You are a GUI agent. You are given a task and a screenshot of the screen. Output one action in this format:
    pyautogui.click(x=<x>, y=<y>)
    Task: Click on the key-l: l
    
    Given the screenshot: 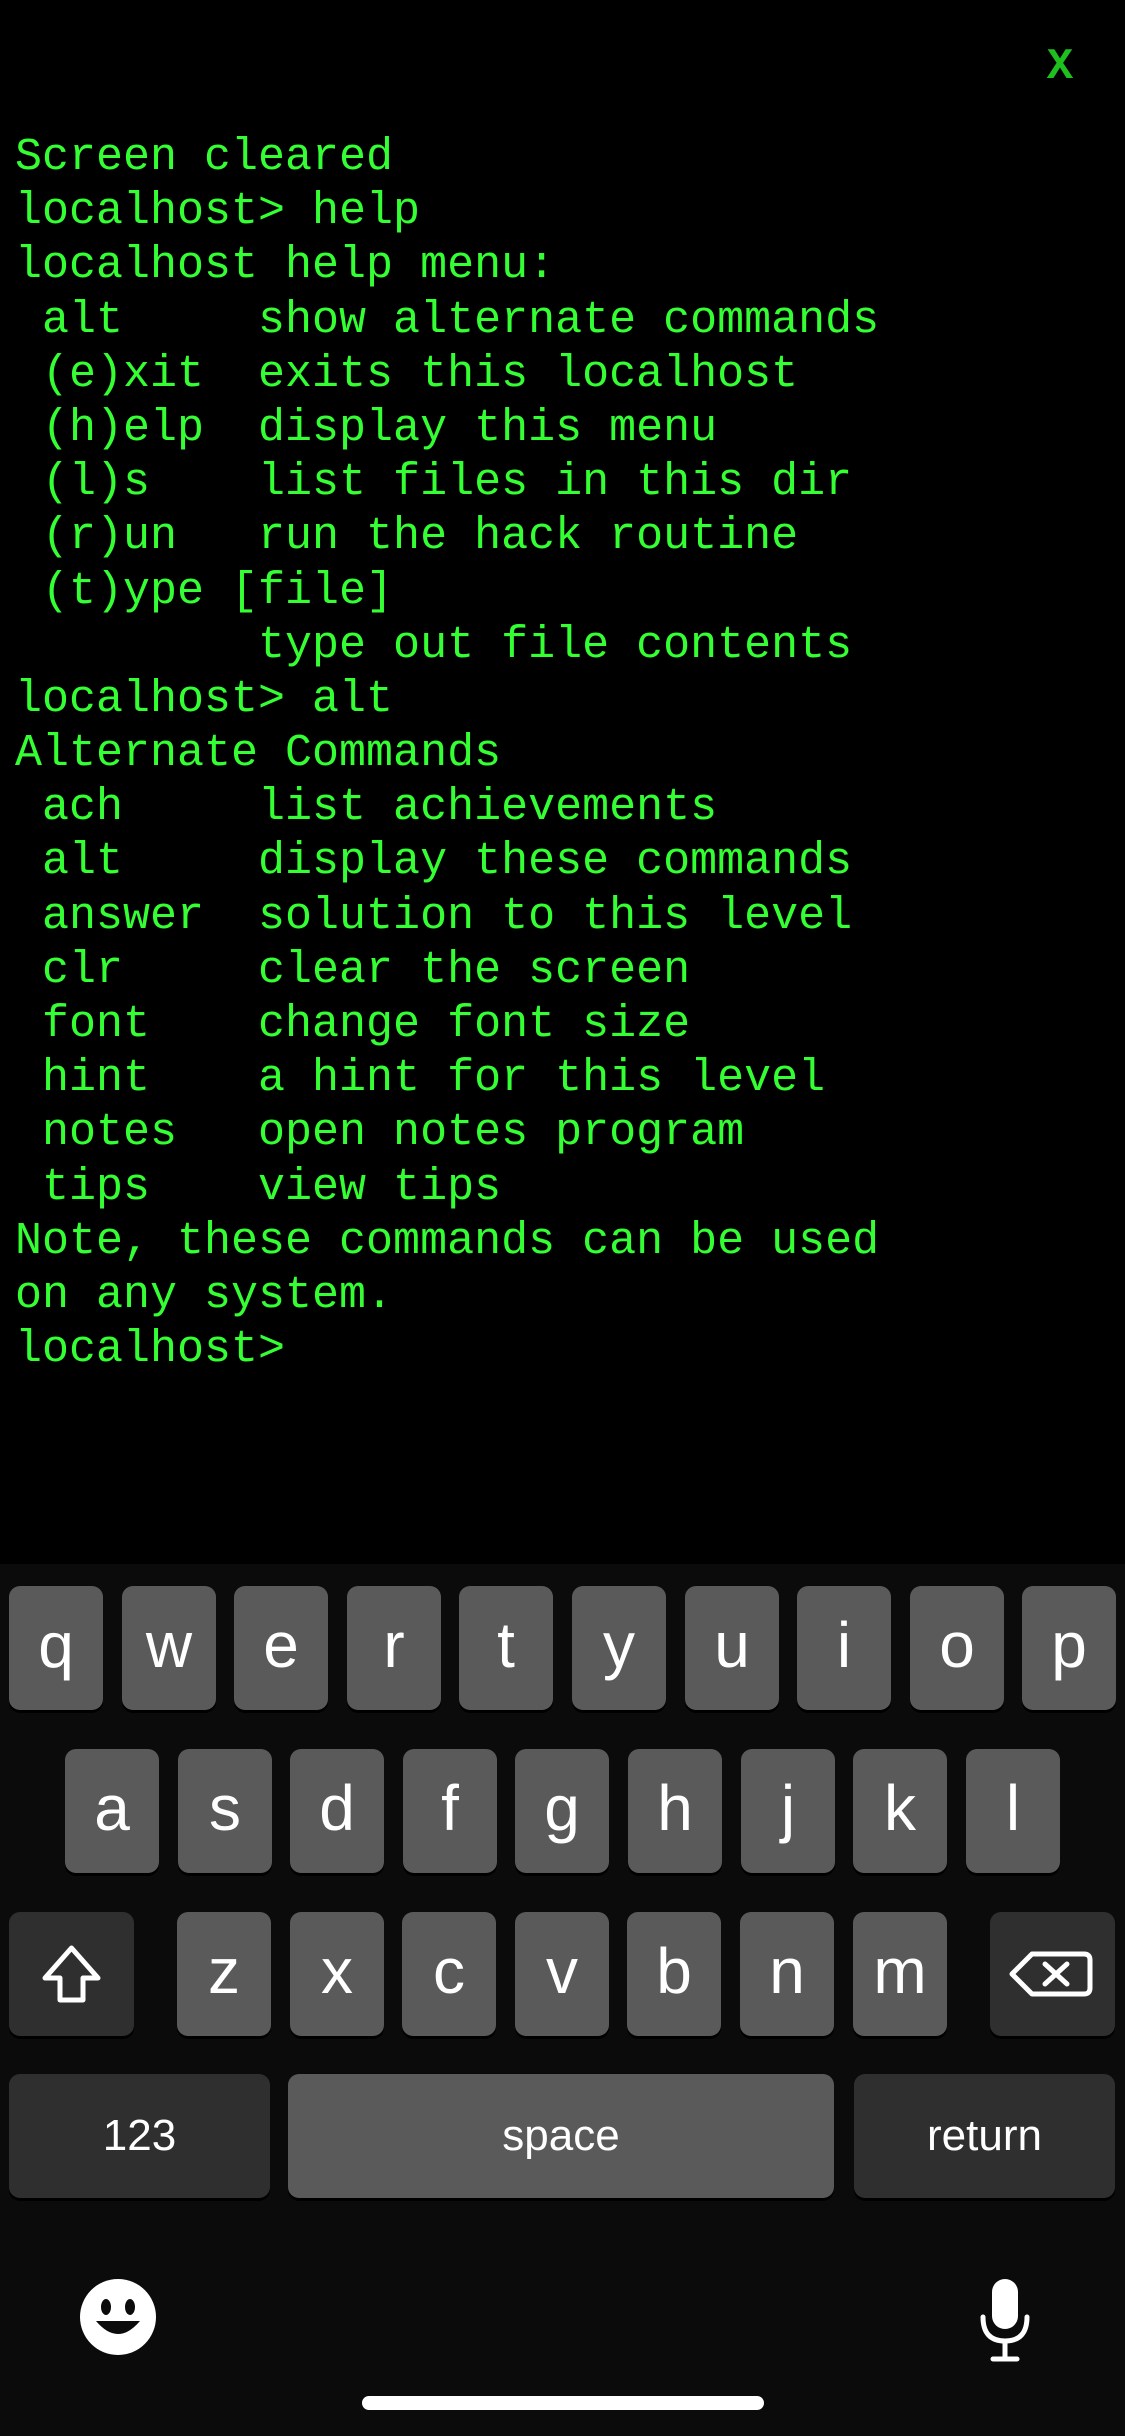 What is the action you would take?
    pyautogui.click(x=1013, y=1811)
    